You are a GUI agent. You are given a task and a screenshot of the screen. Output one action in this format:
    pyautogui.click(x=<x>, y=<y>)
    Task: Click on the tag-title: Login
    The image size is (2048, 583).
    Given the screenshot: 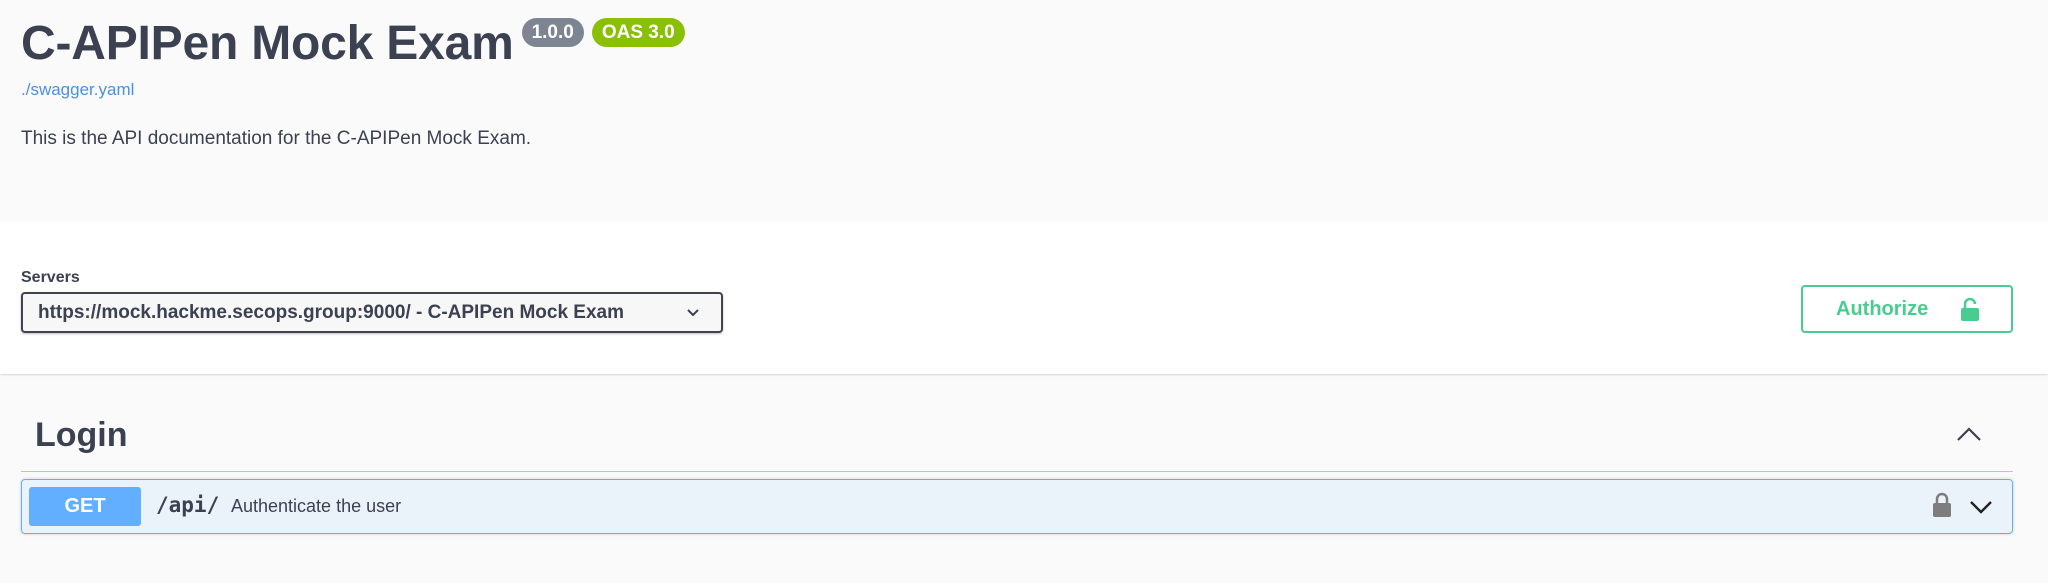 What is the action you would take?
    pyautogui.click(x=81, y=435)
    